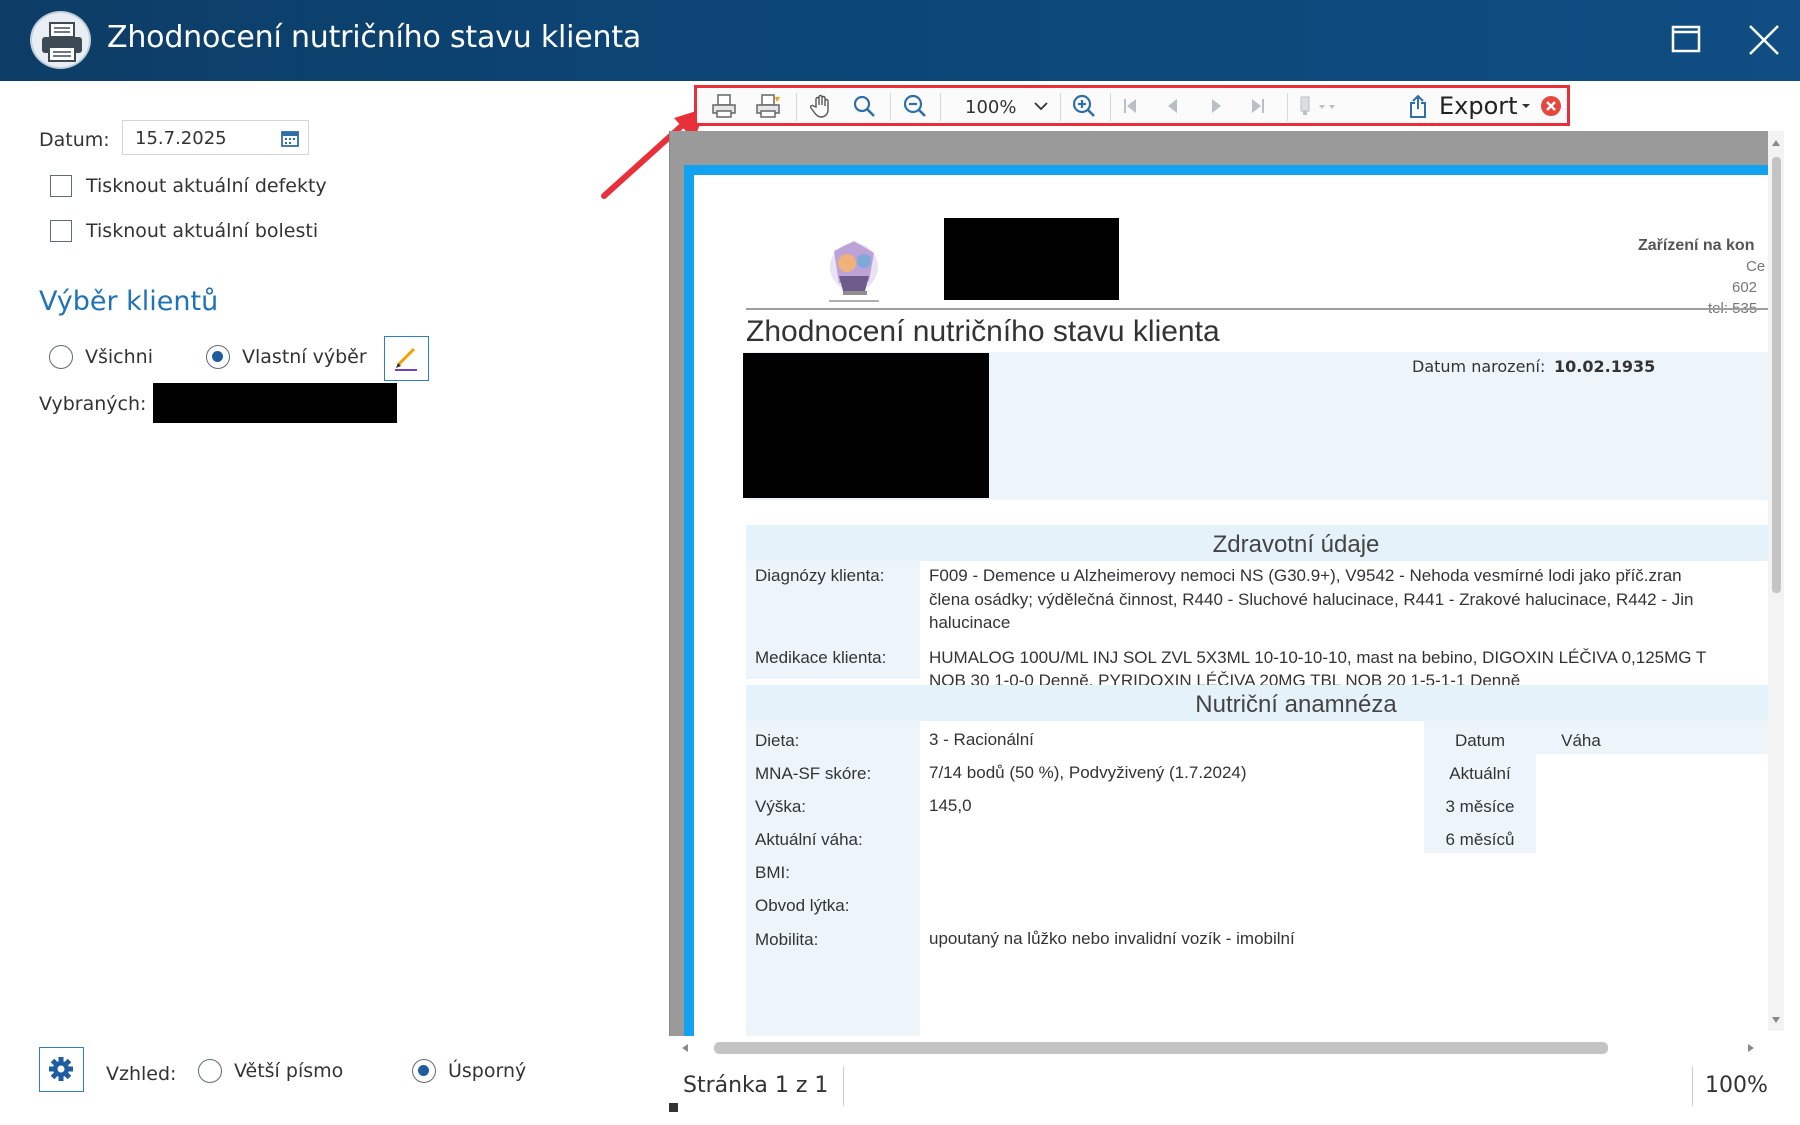  What do you see at coordinates (1216, 106) in the screenshot?
I see `next-page-icon` at bounding box center [1216, 106].